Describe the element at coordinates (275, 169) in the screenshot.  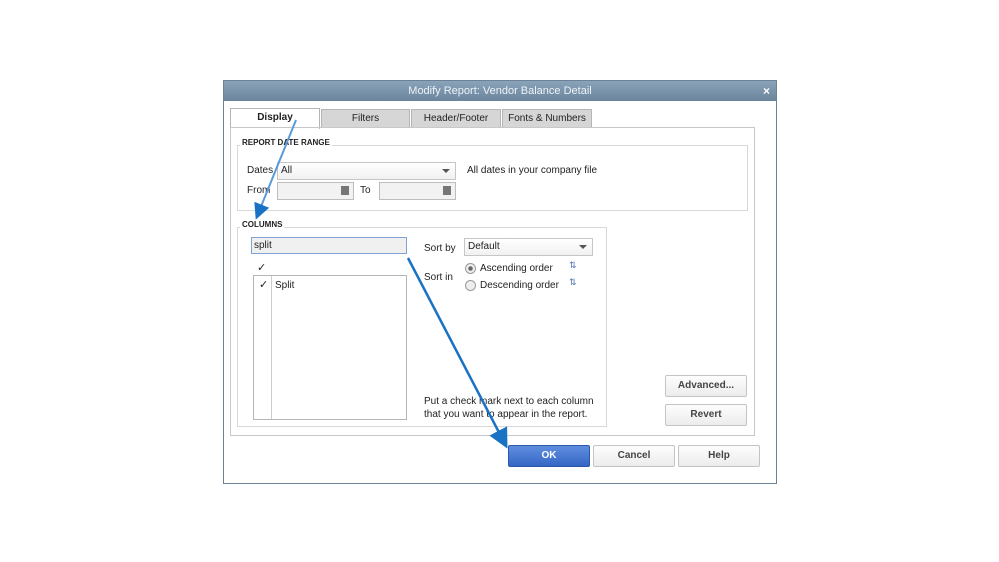
I see `arrow-to-columns` at that location.